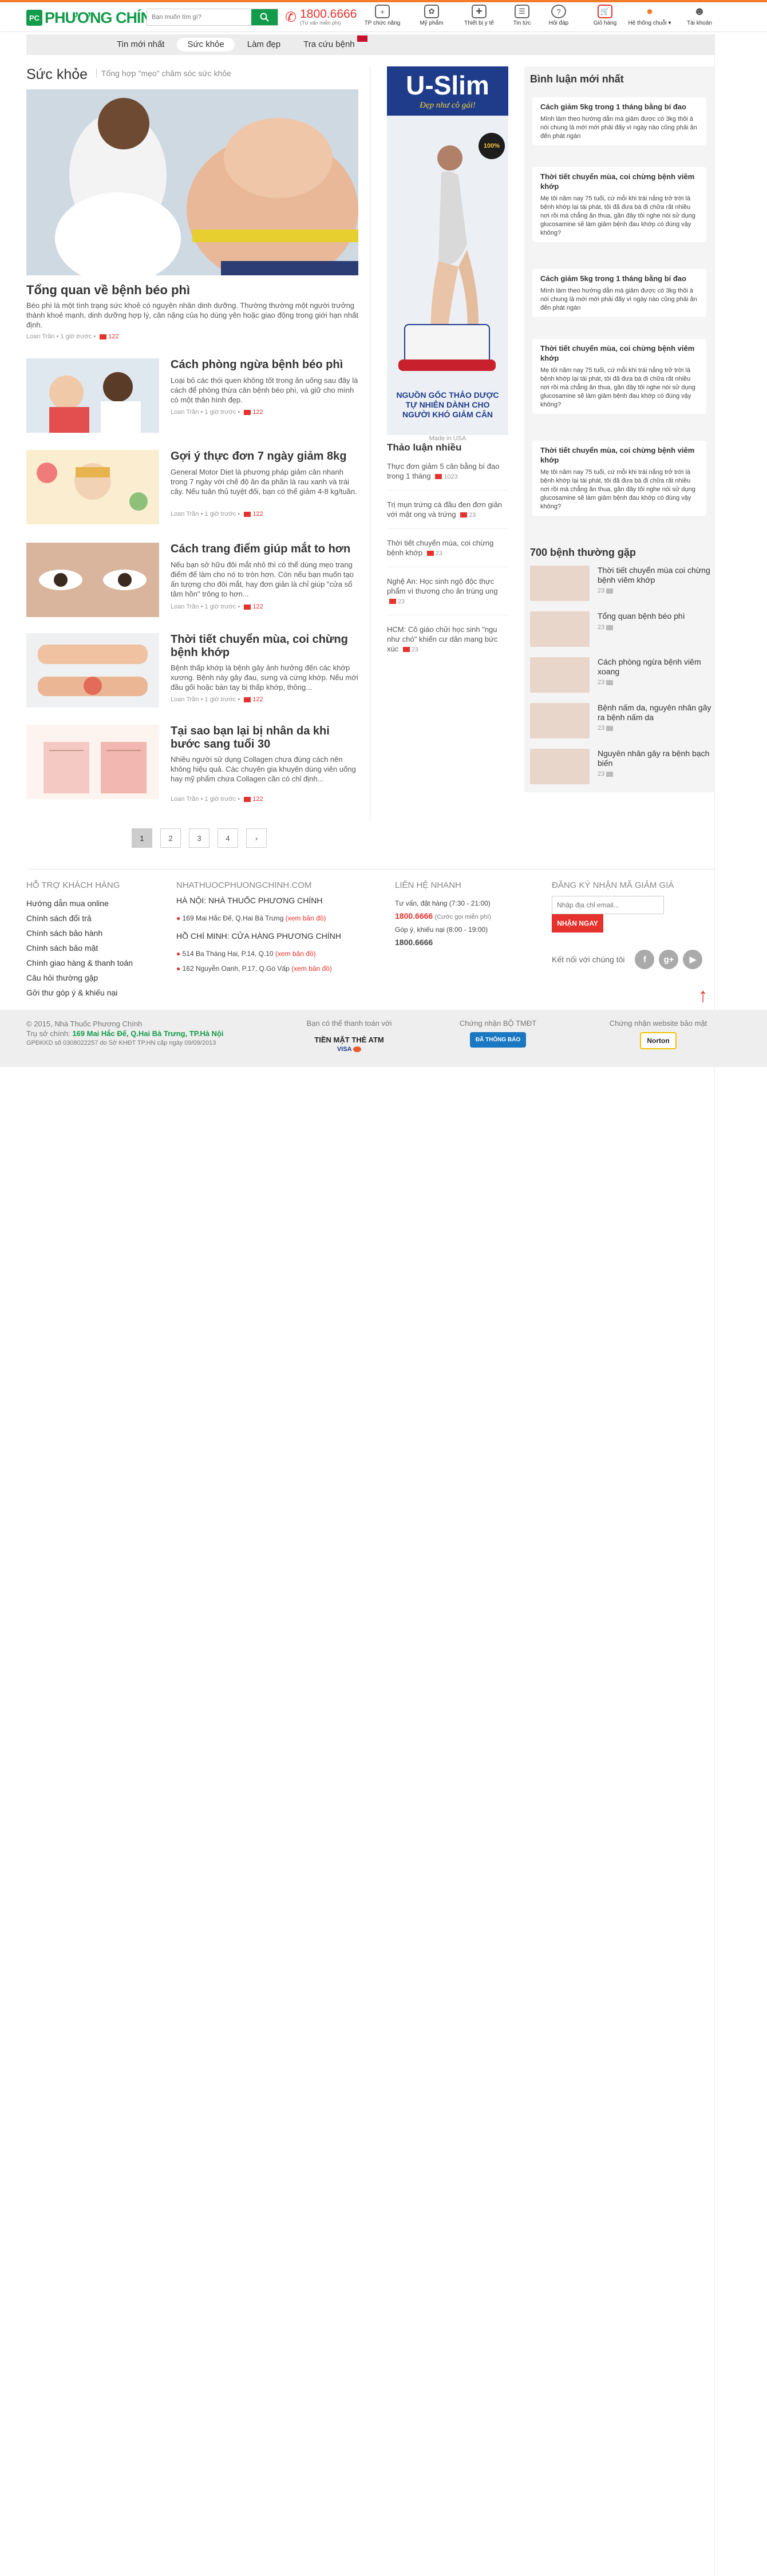  I want to click on google-plus-icon: g+, so click(669, 959).